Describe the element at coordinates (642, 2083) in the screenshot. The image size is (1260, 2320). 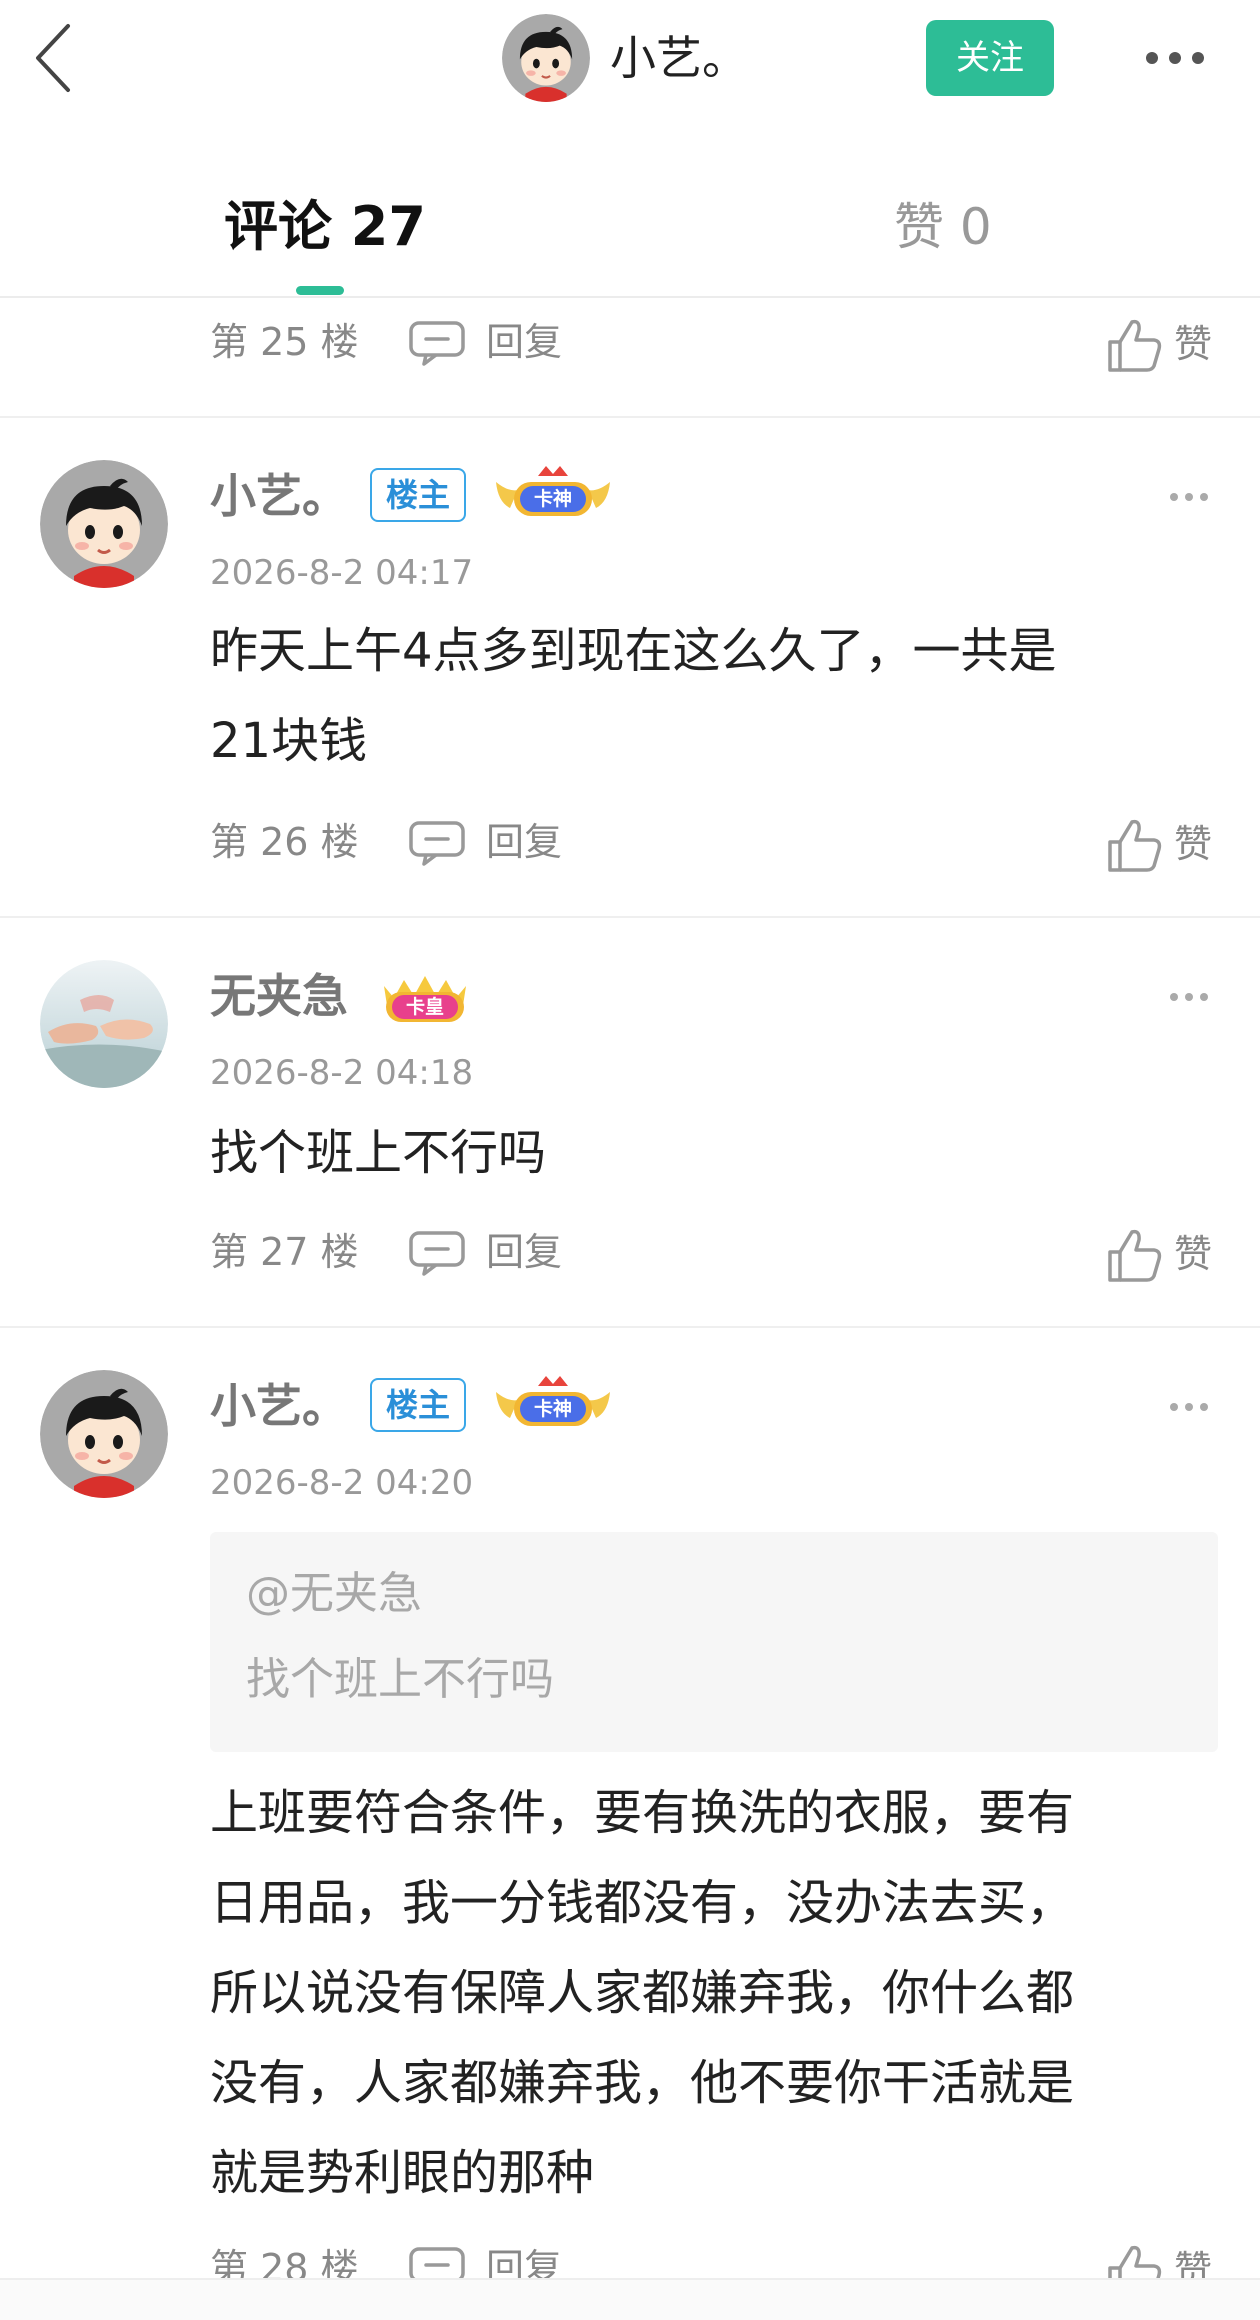
I see `comment-text-line: 没有，人家都嫌弃我，他不要你干活就是` at that location.